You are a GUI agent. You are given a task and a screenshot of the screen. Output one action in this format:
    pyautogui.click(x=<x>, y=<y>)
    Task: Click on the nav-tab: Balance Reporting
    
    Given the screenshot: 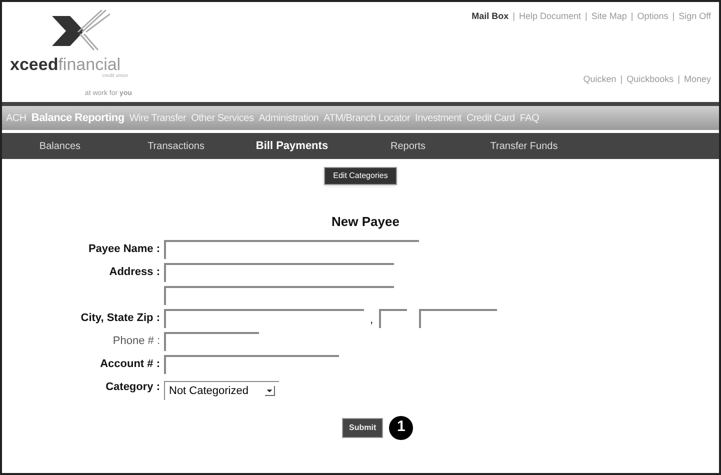 What is the action you would take?
    pyautogui.click(x=77, y=118)
    